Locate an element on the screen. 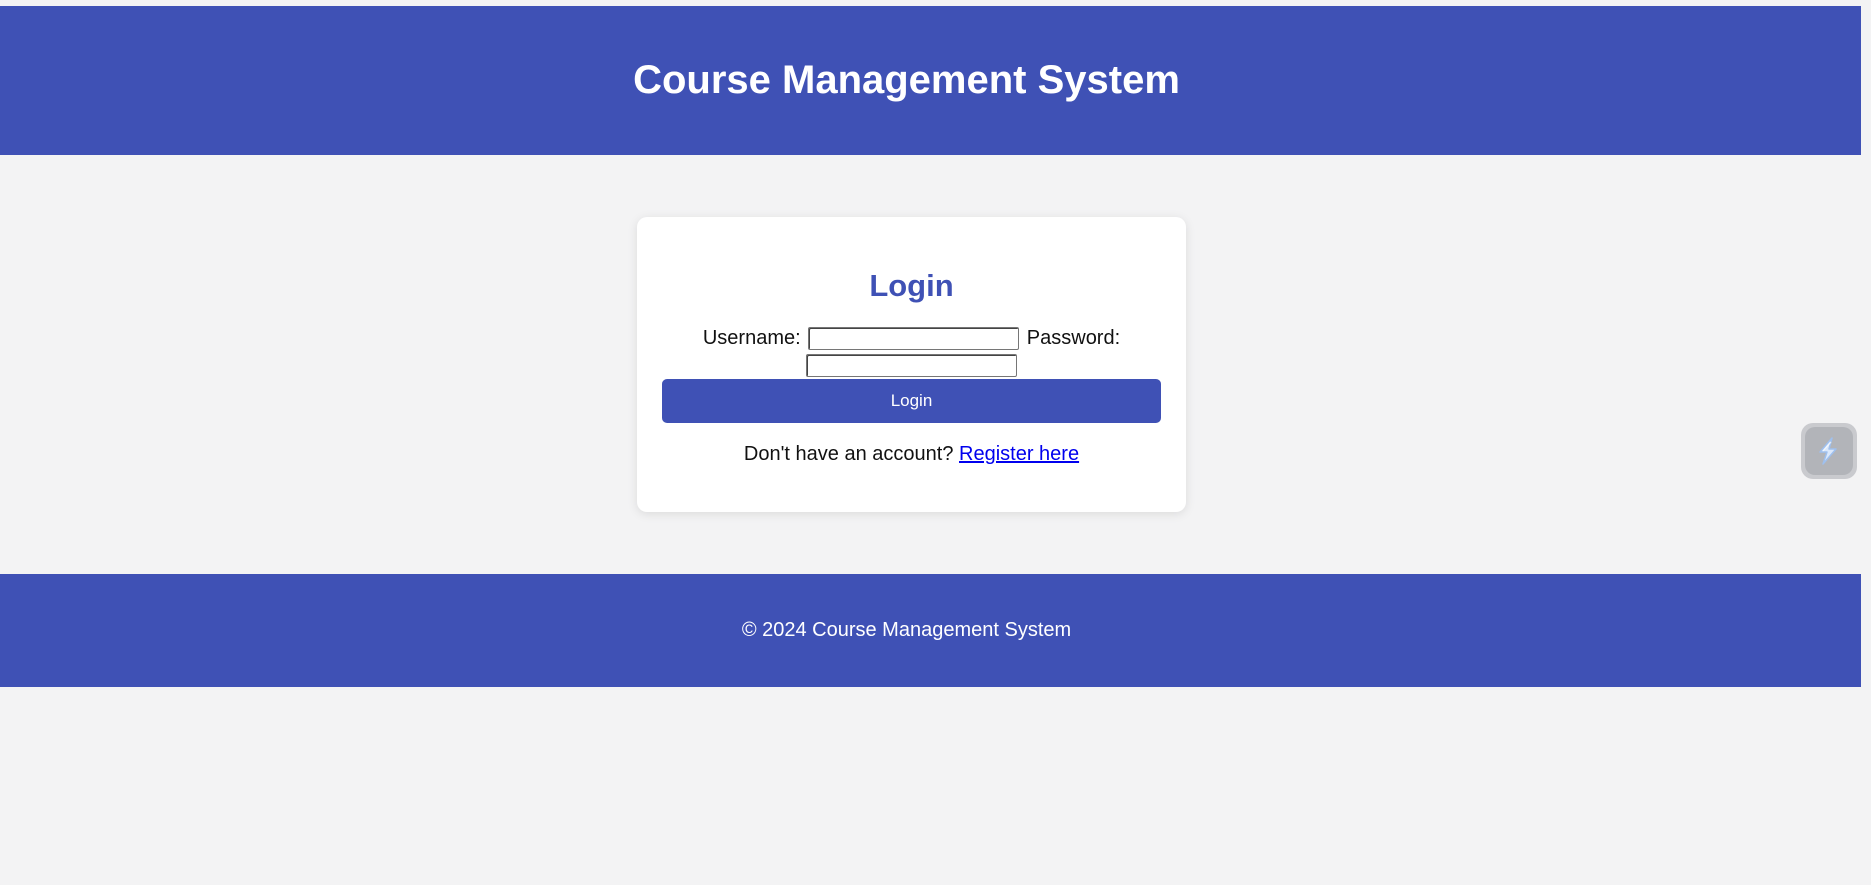 The image size is (1871, 885). register-prompt-text: Don't have an account? is located at coordinates (848, 454).